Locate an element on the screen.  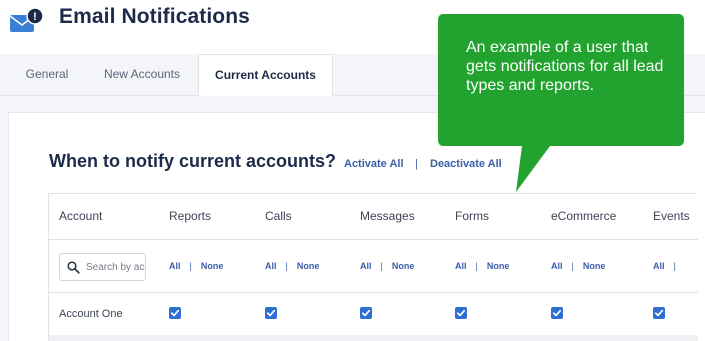
ecommerce-toggle: All | None is located at coordinates (578, 266).